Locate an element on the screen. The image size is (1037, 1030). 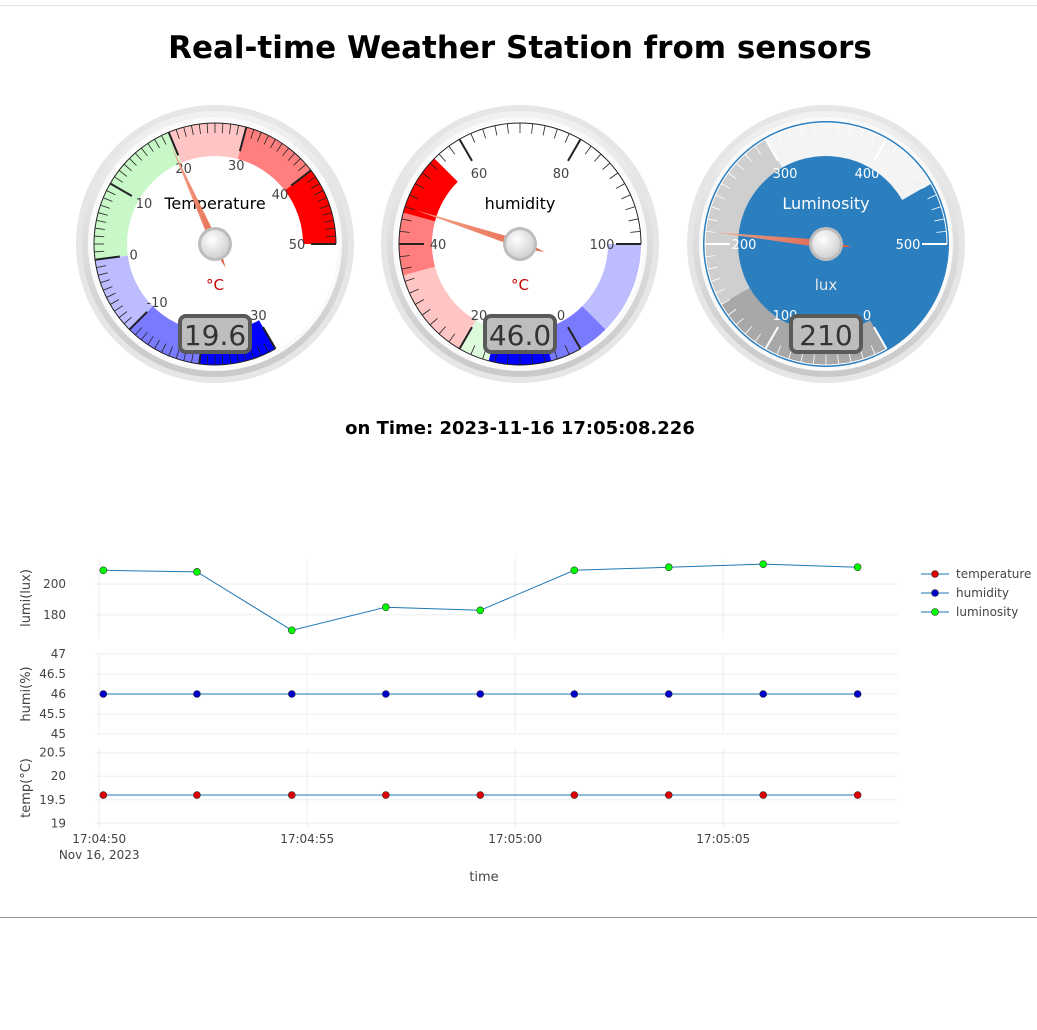
gauge-value: 19.6 is located at coordinates (215, 335).